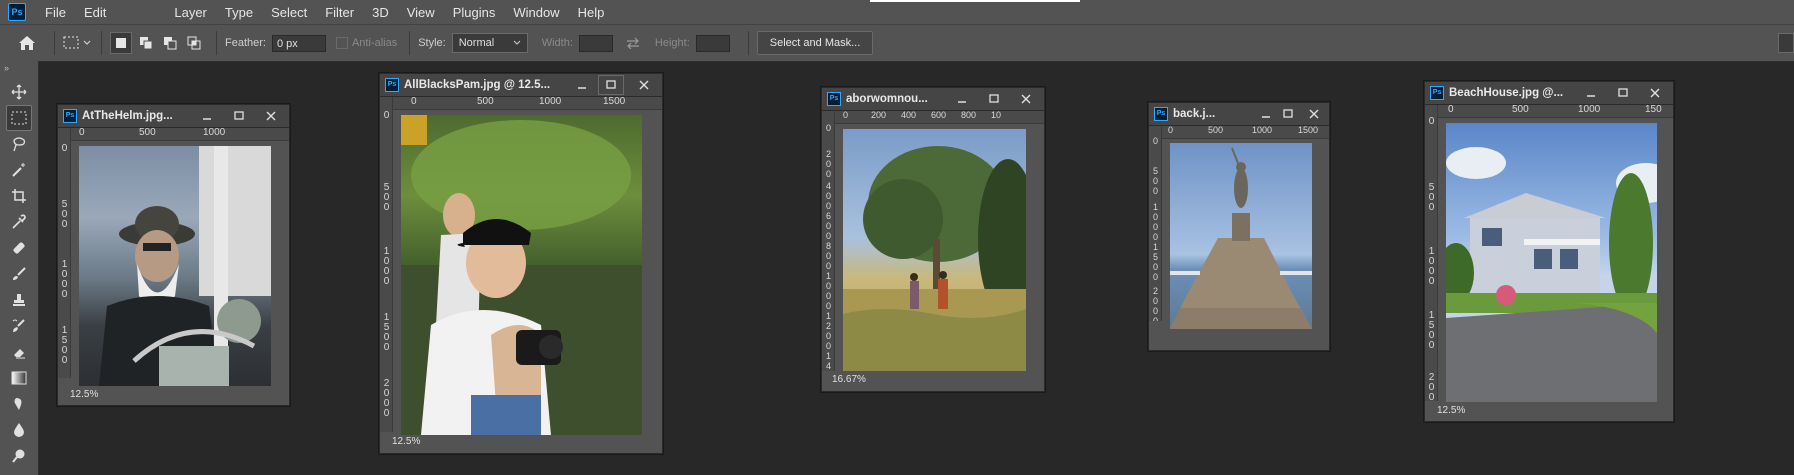 This screenshot has height=475, width=1794. What do you see at coordinates (828, 196) in the screenshot?
I see `ruler-tick-label: 400` at bounding box center [828, 196].